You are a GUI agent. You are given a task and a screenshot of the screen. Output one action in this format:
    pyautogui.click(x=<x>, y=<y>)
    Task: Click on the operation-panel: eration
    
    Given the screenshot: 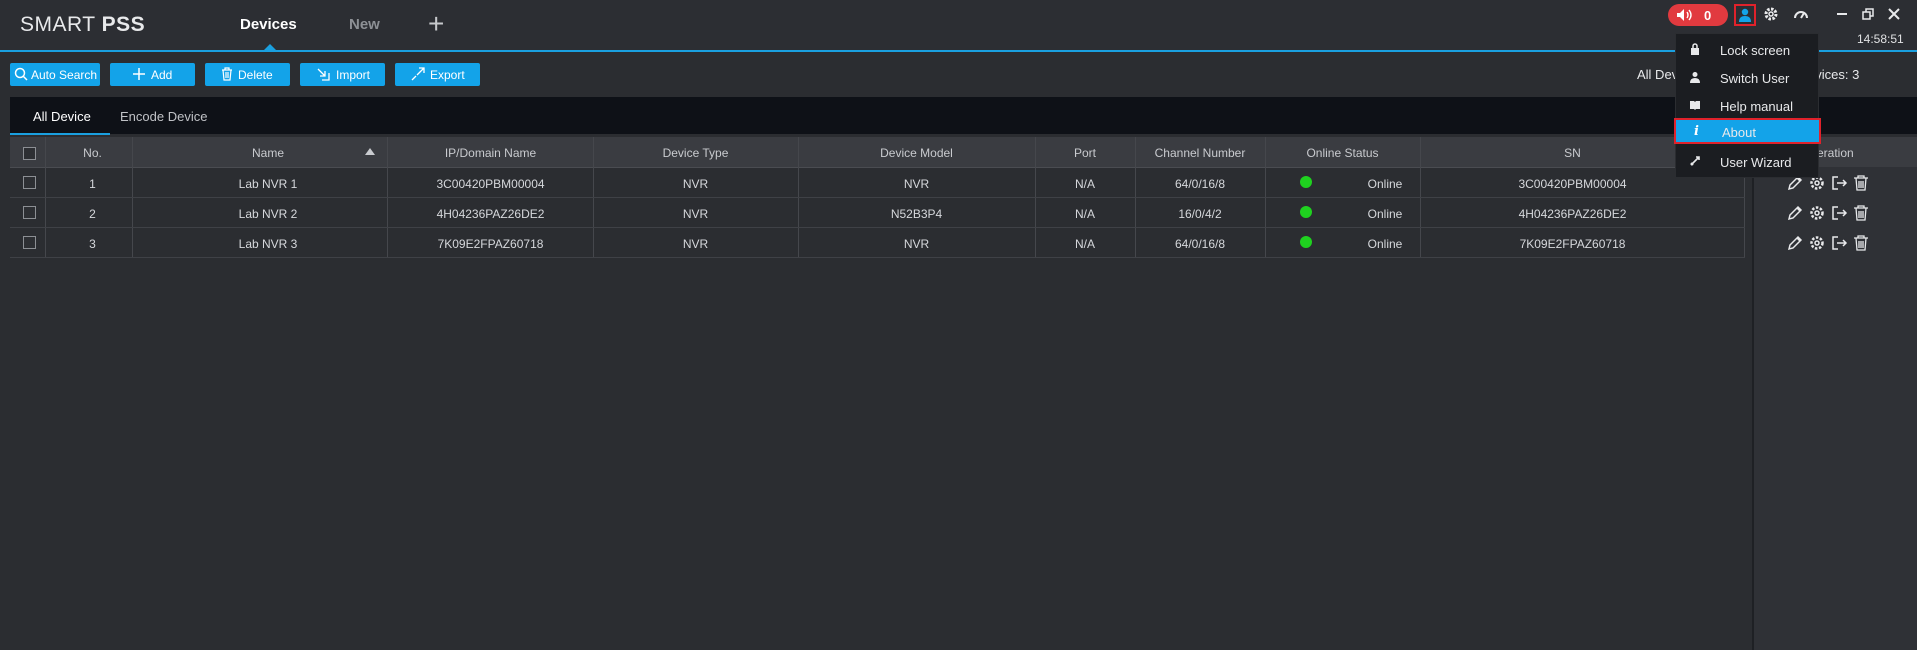 What is the action you would take?
    pyautogui.click(x=1834, y=393)
    